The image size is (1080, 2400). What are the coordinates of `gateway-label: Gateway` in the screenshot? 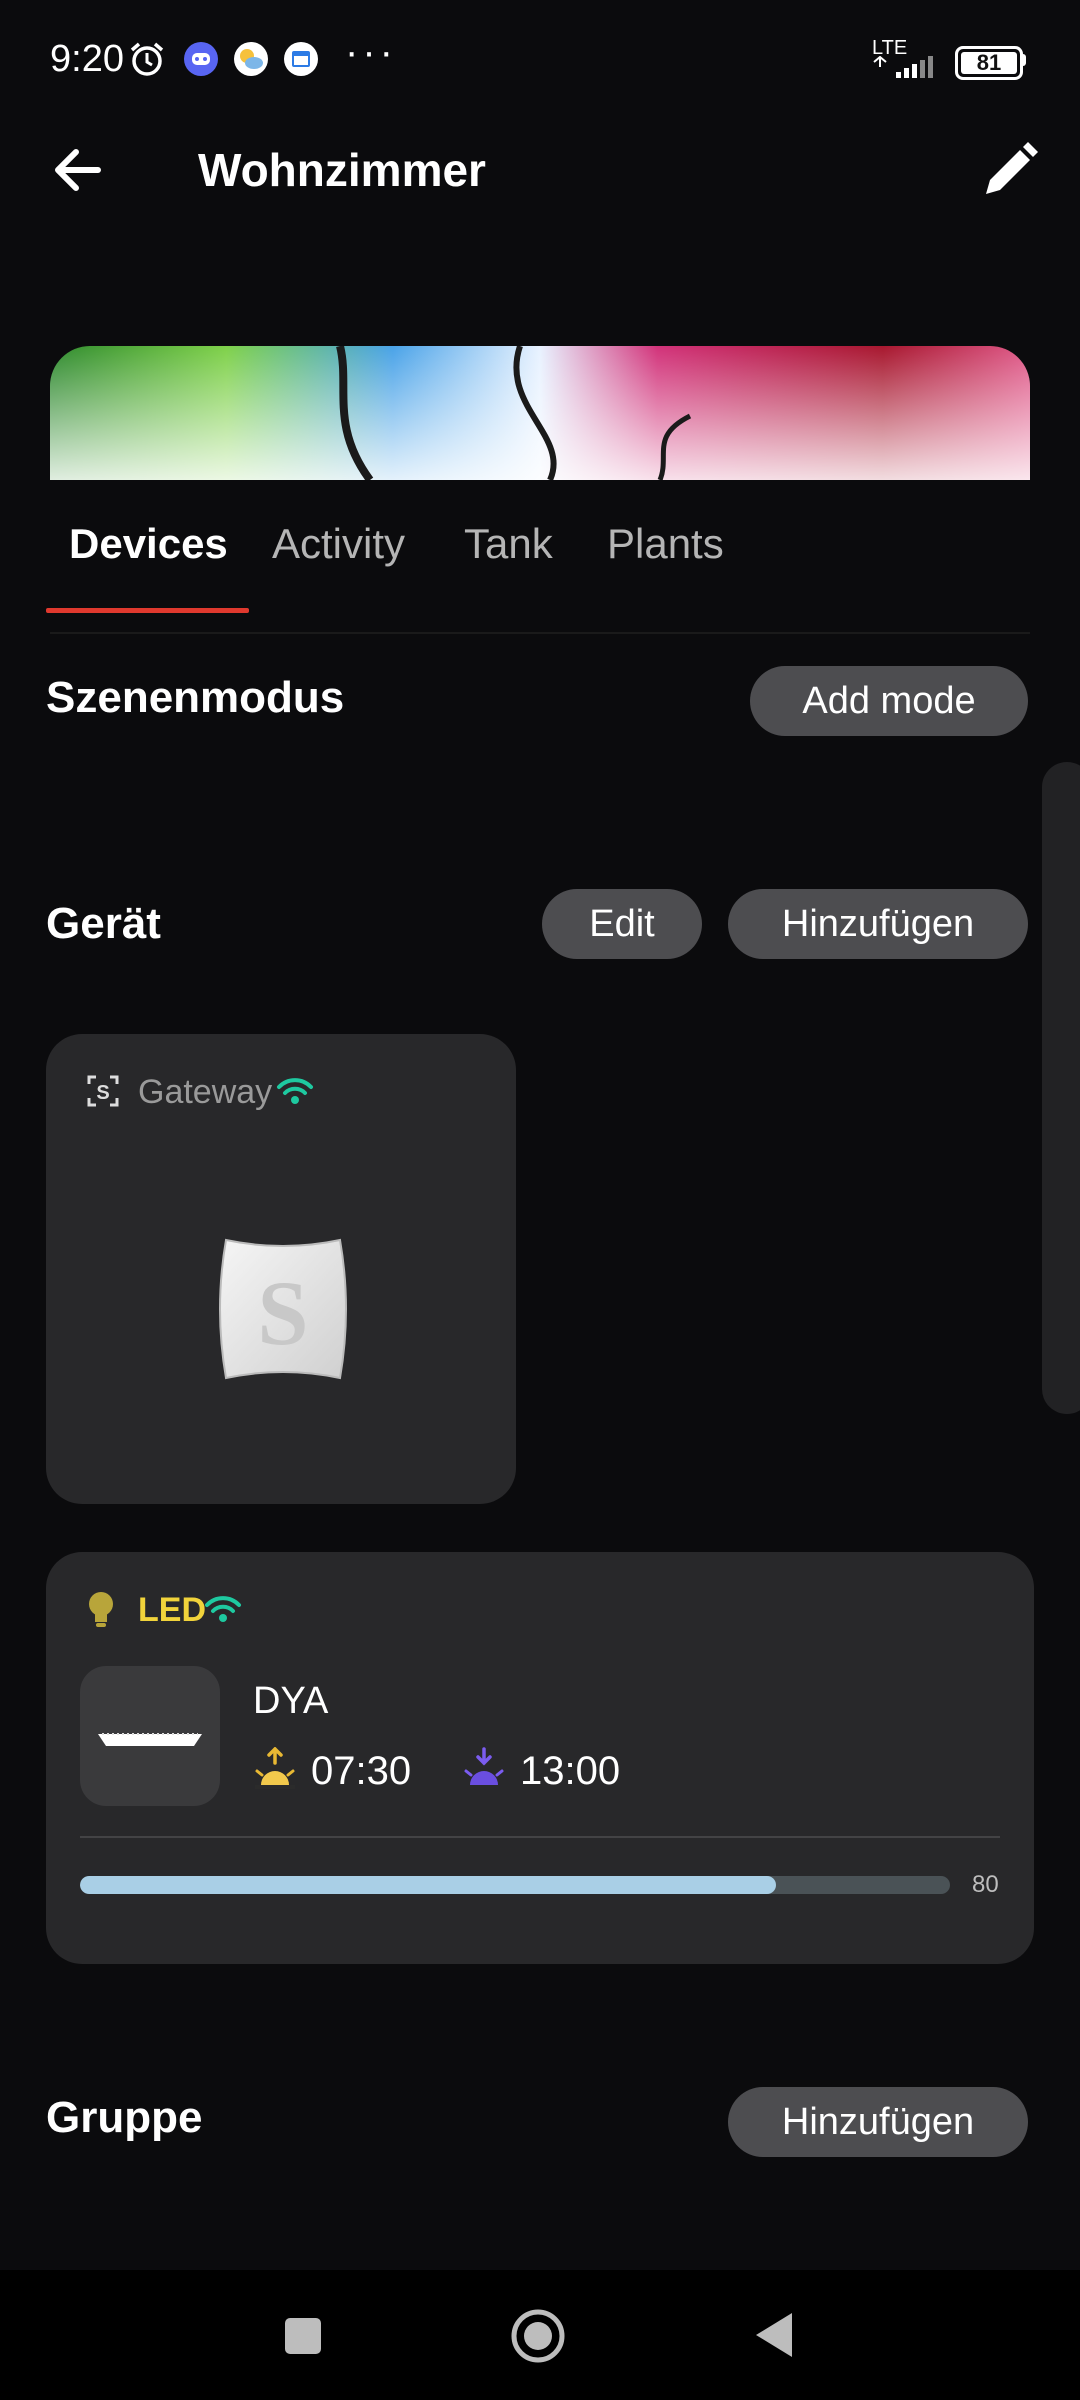 It's located at (205, 1092).